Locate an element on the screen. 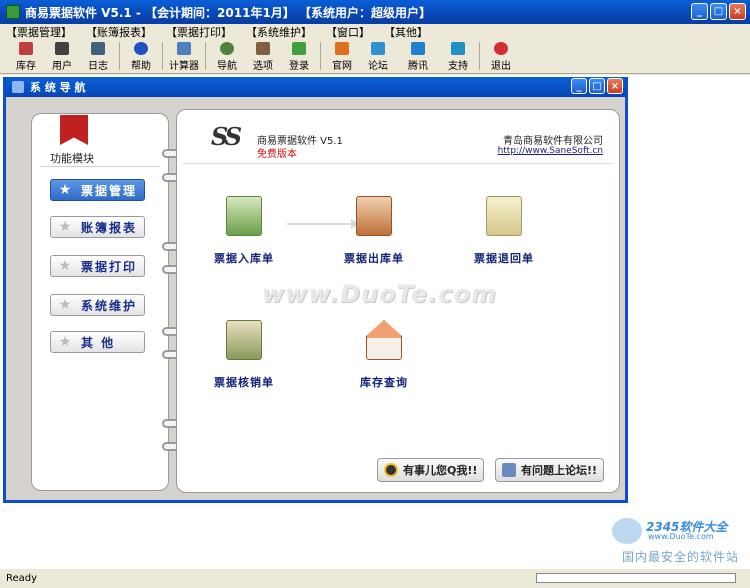  calculator-icon is located at coordinates (184, 48).